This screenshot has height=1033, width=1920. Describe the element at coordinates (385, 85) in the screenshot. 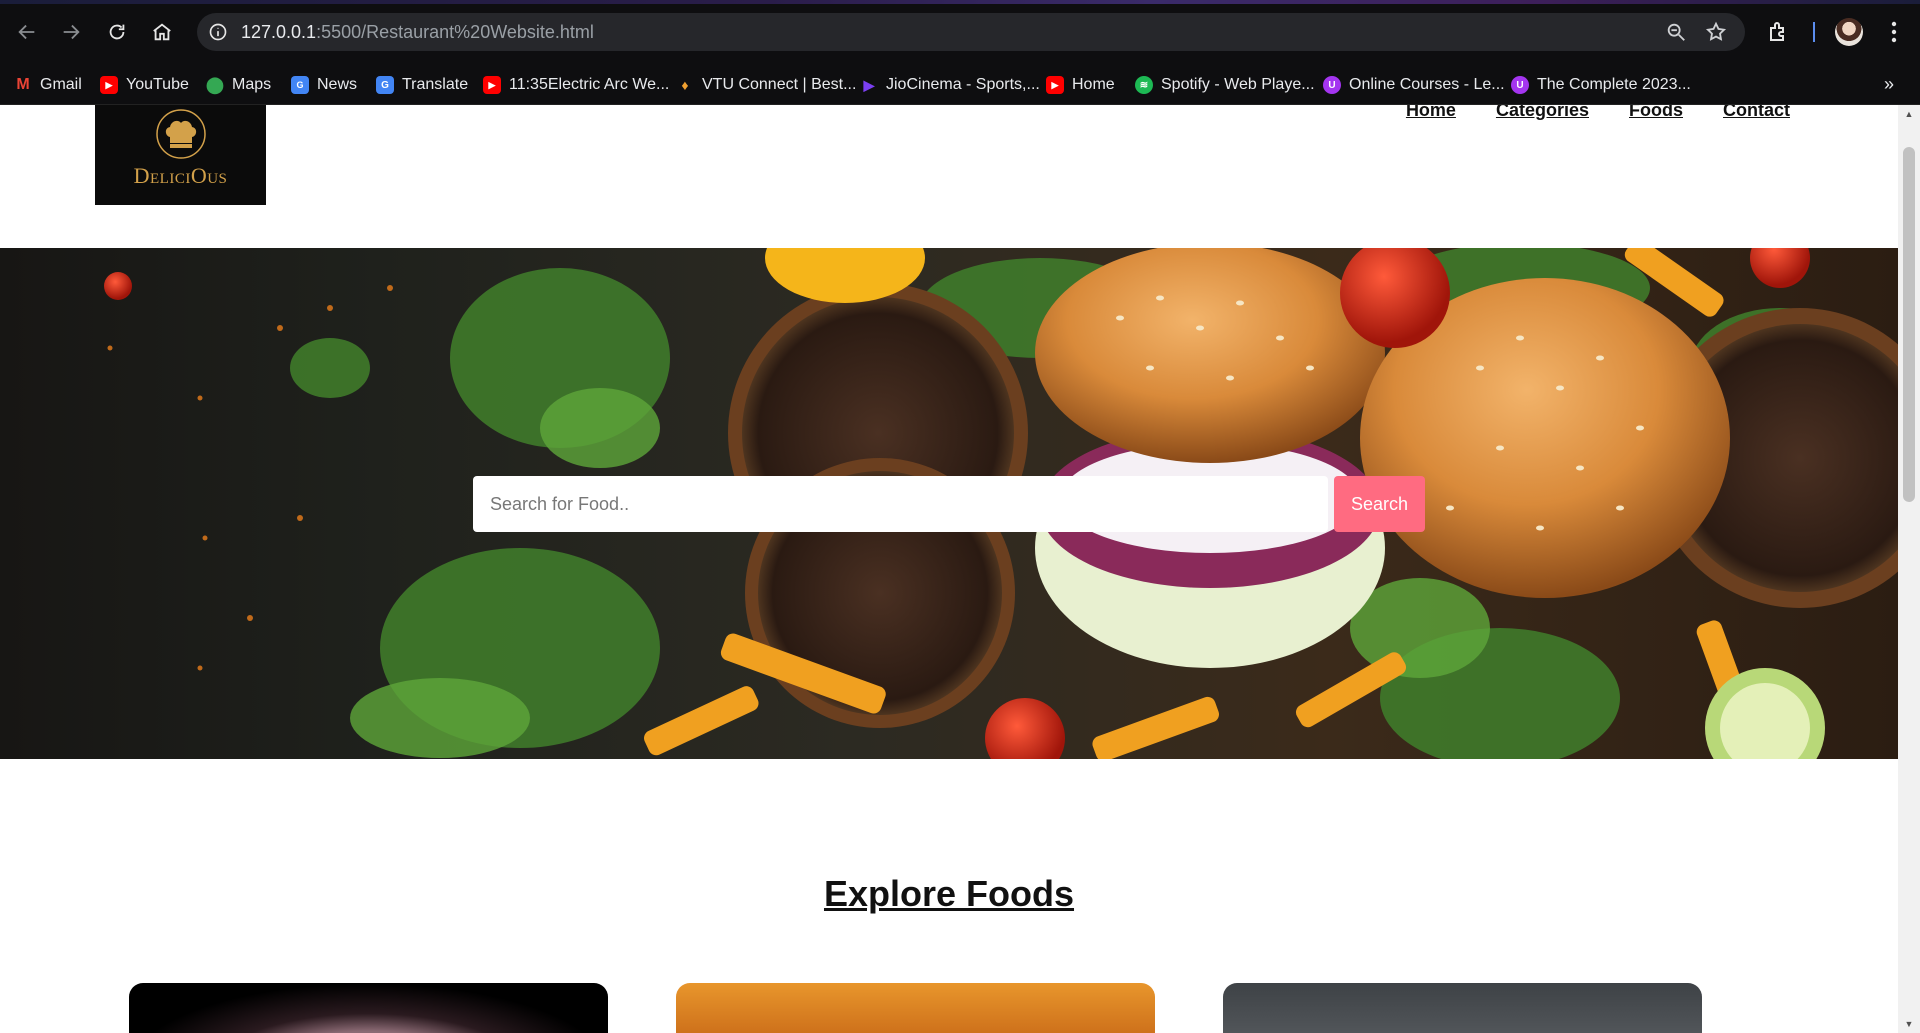

I see `translate-icon: G` at that location.